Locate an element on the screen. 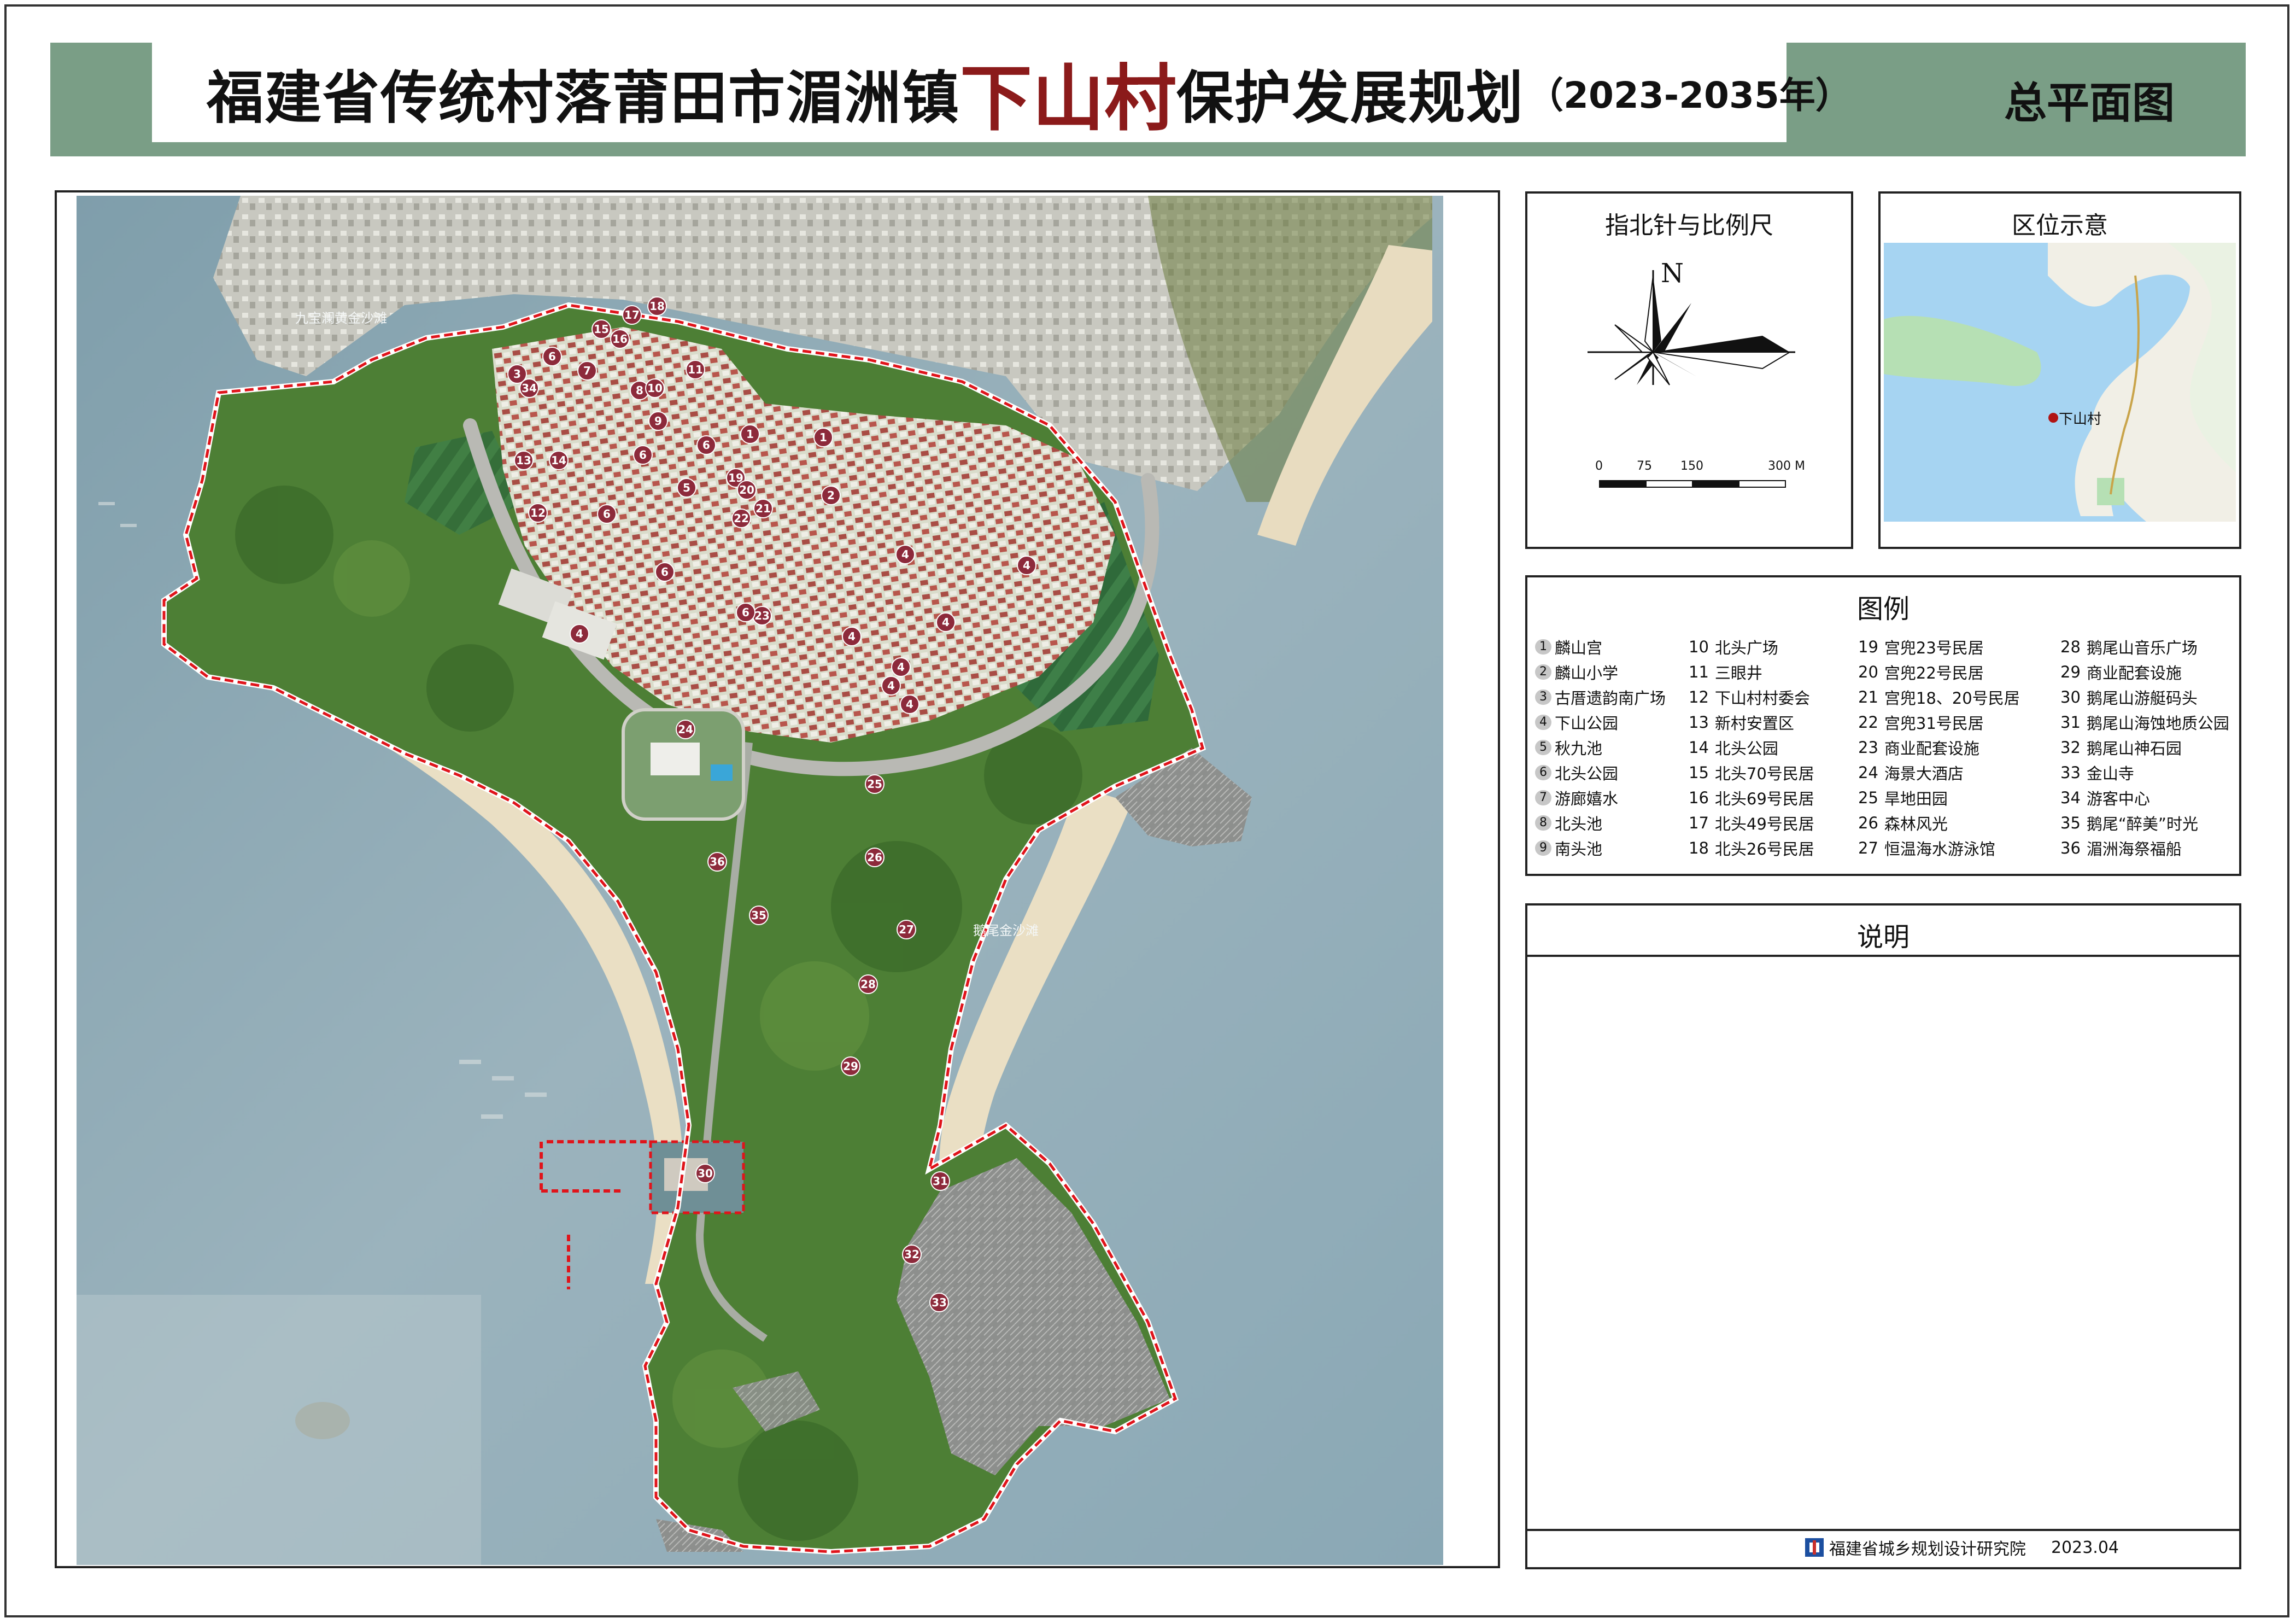 The height and width of the screenshot is (1624, 2296). legend-label: 森林风光 is located at coordinates (1916, 824).